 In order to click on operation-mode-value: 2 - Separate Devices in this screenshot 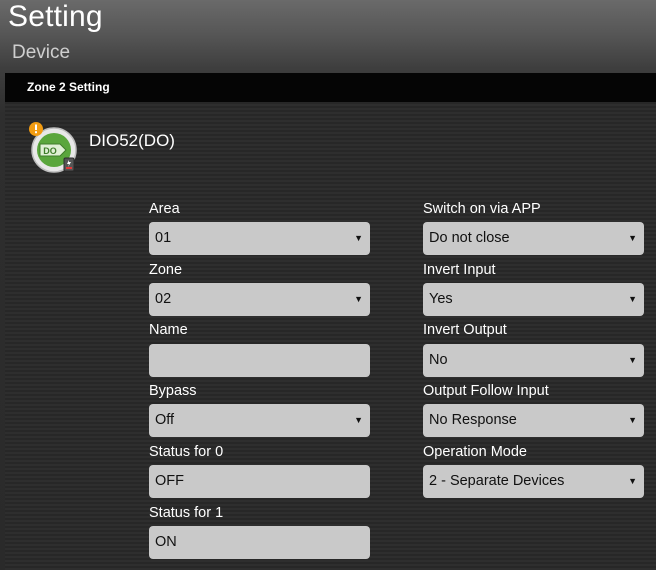, I will do `click(497, 481)`.